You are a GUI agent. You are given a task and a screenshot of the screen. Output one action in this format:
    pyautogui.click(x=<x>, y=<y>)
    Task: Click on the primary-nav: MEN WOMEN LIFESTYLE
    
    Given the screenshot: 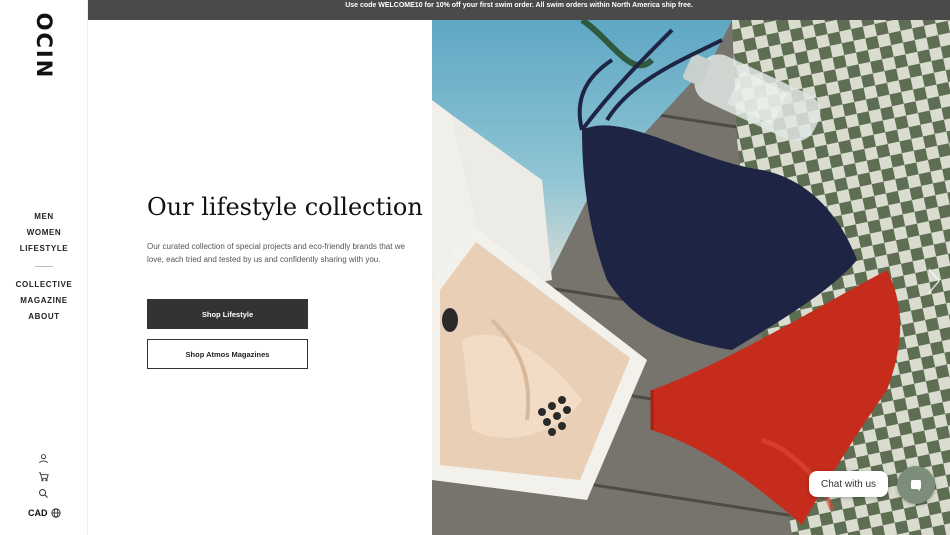 What is the action you would take?
    pyautogui.click(x=44, y=232)
    